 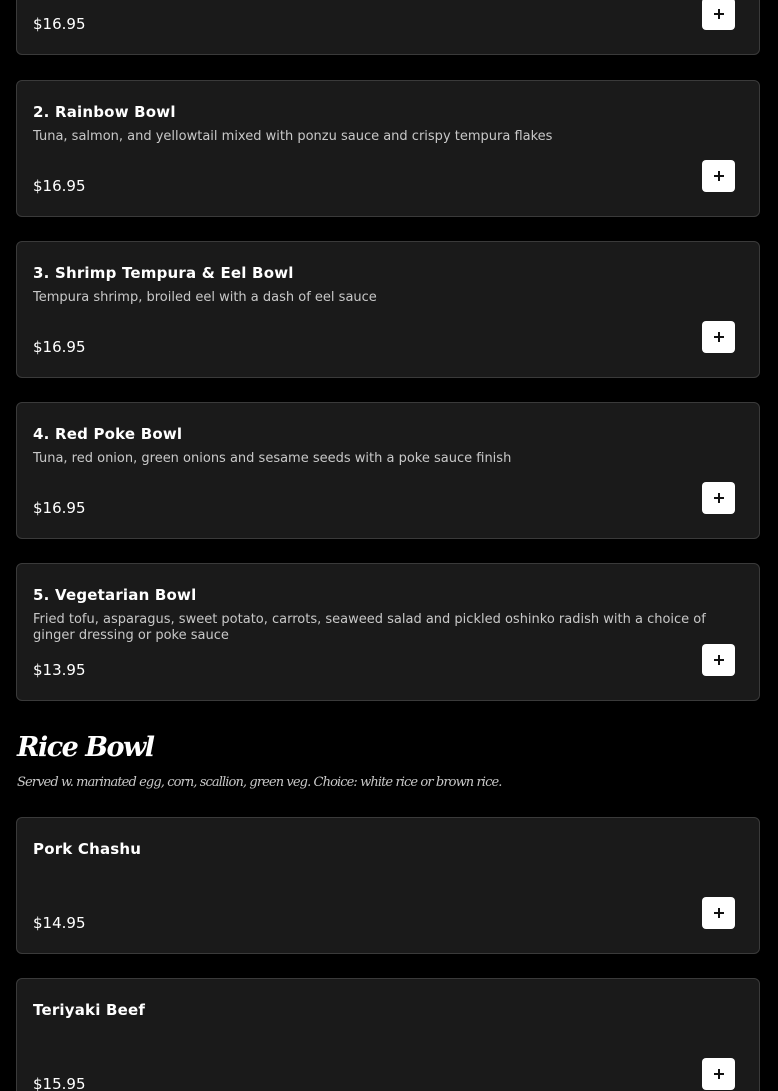 What do you see at coordinates (87, 849) in the screenshot?
I see `item-name: Pork Chashu` at bounding box center [87, 849].